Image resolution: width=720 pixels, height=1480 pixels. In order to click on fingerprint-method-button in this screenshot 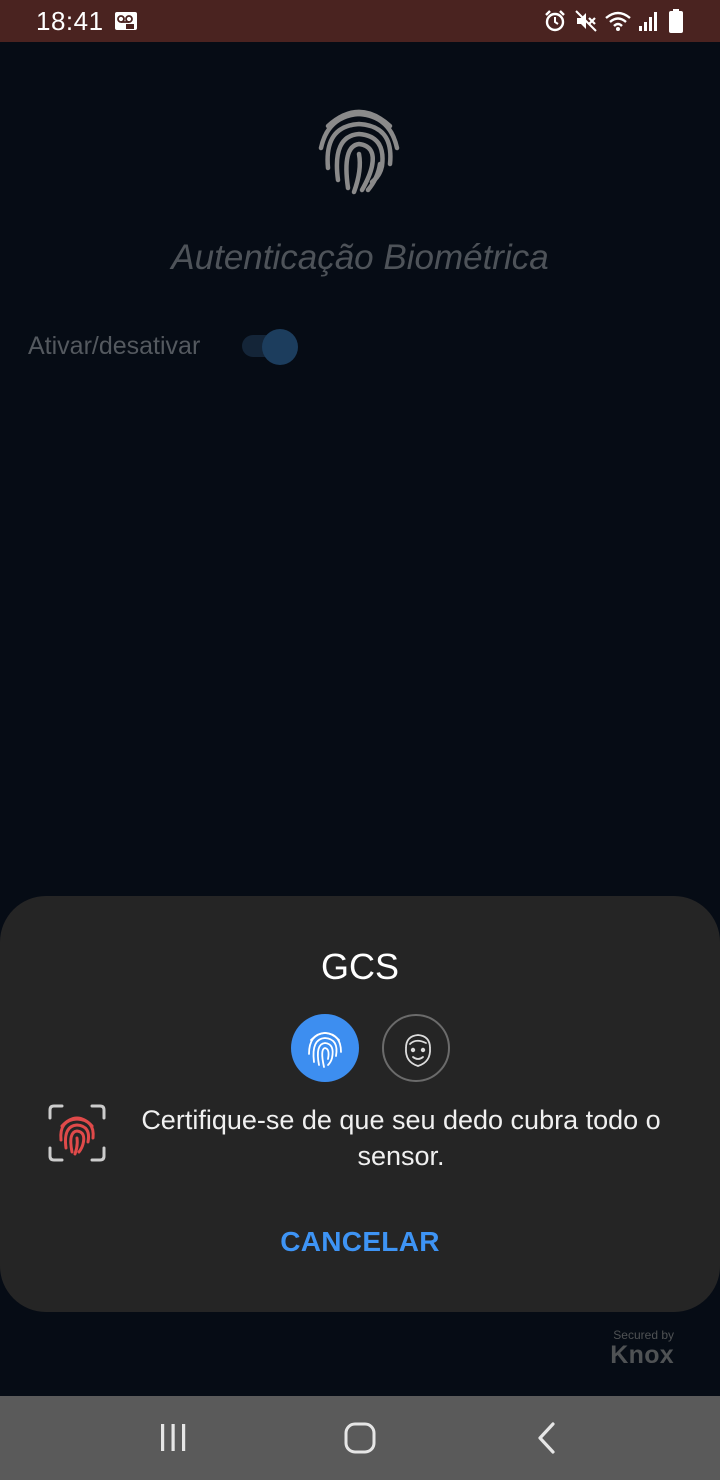, I will do `click(325, 1048)`.